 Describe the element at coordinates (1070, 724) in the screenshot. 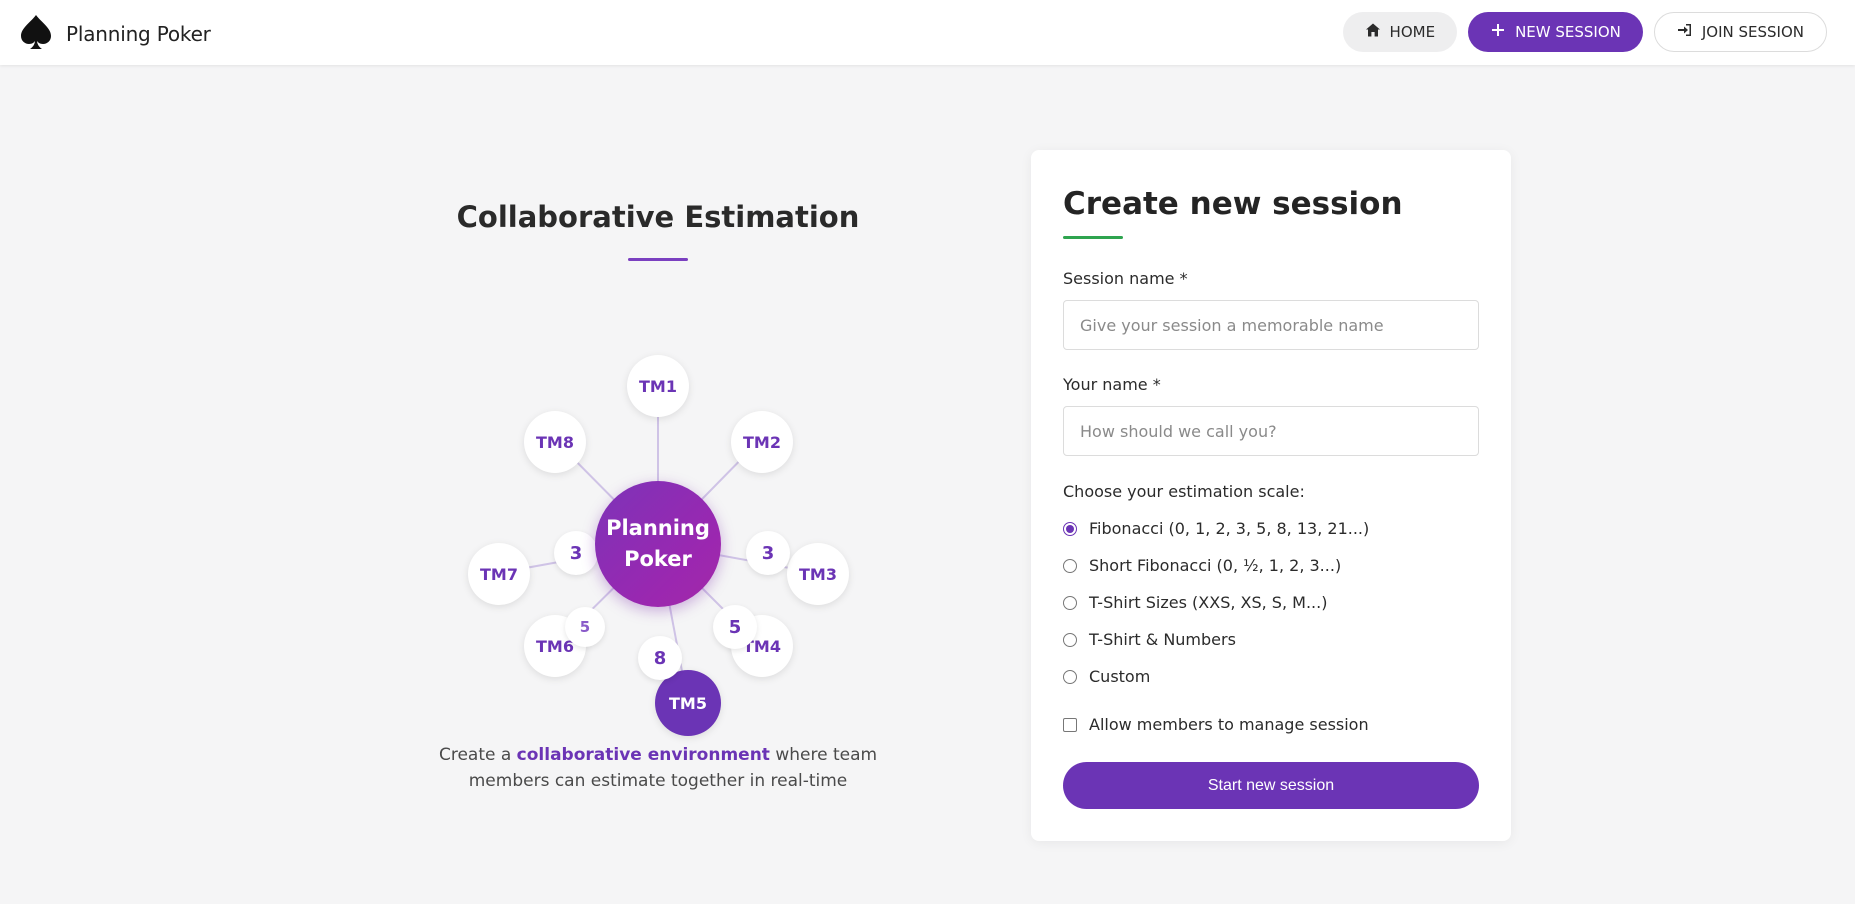

I see `allow-manage-checkbox` at that location.